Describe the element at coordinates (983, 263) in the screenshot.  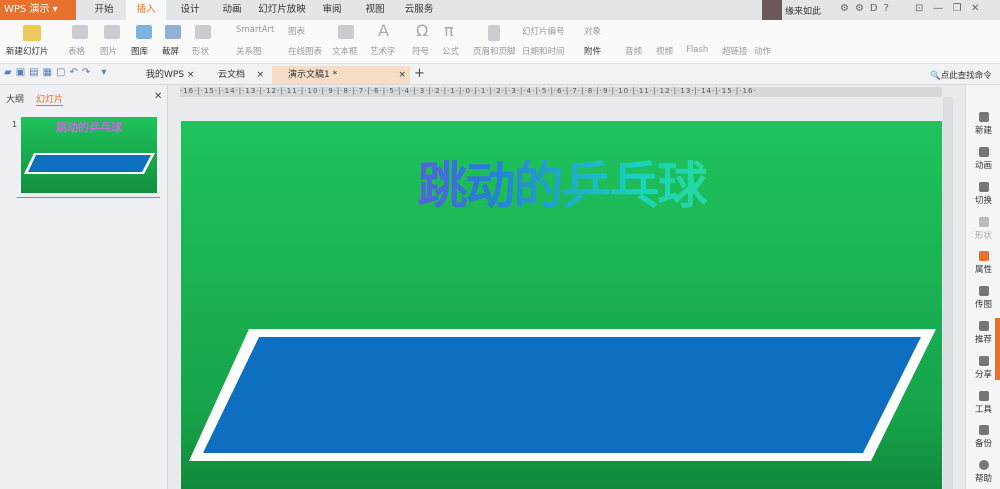
I see `sidebar-properties: 属性` at that location.